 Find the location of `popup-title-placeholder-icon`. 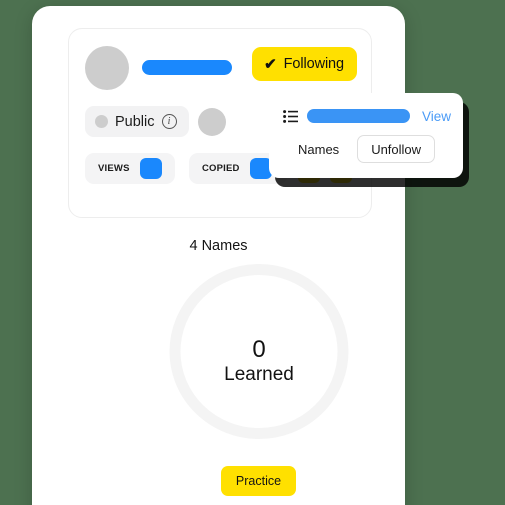

popup-title-placeholder-icon is located at coordinates (358, 116).